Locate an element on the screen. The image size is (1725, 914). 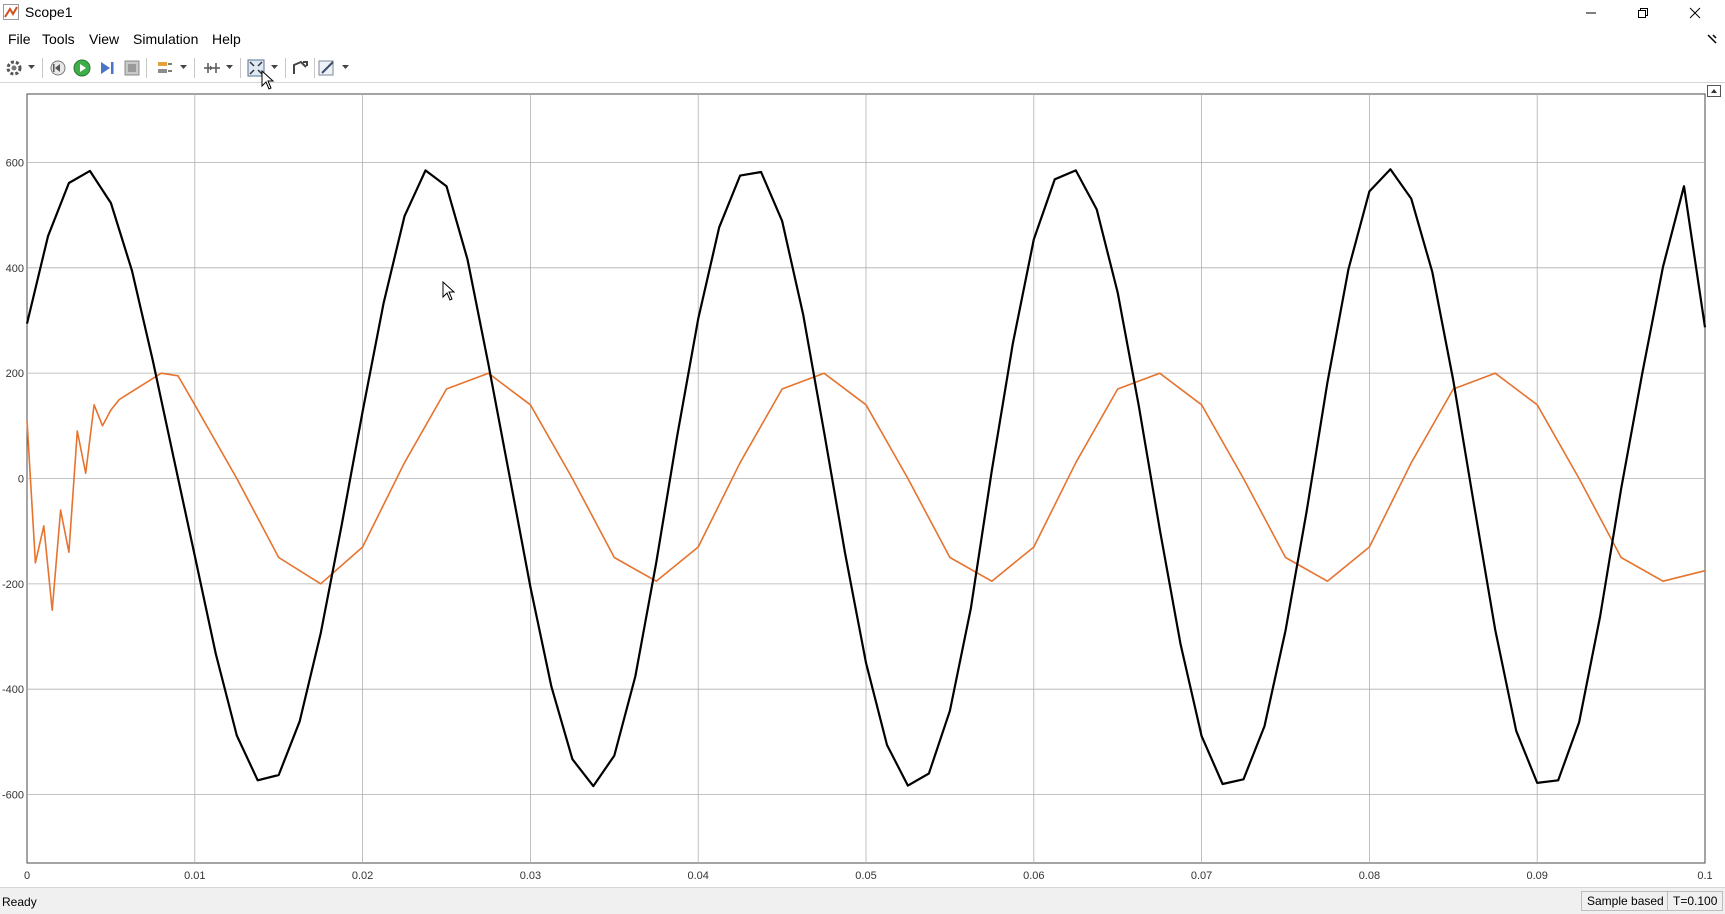
stop-icon is located at coordinates (132, 68).